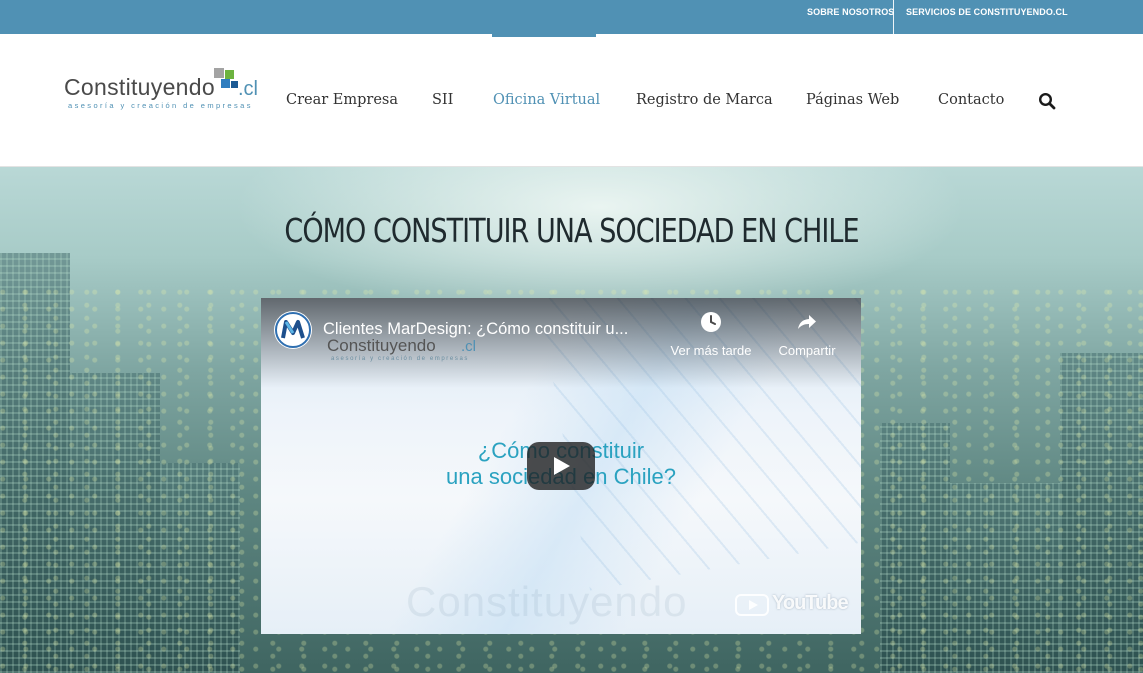 This screenshot has width=1143, height=673. I want to click on watch-later-label: Ver más tarde, so click(711, 350).